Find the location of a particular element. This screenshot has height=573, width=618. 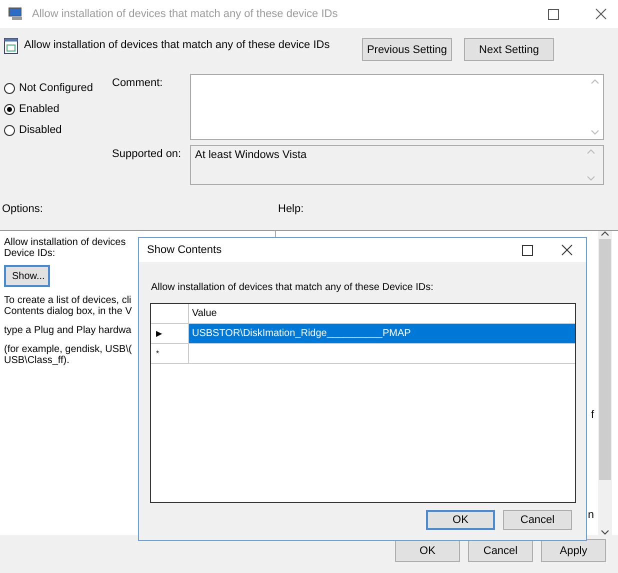

setting-title: Allow installation of devices that match any of these device IDs is located at coordinates (177, 45).